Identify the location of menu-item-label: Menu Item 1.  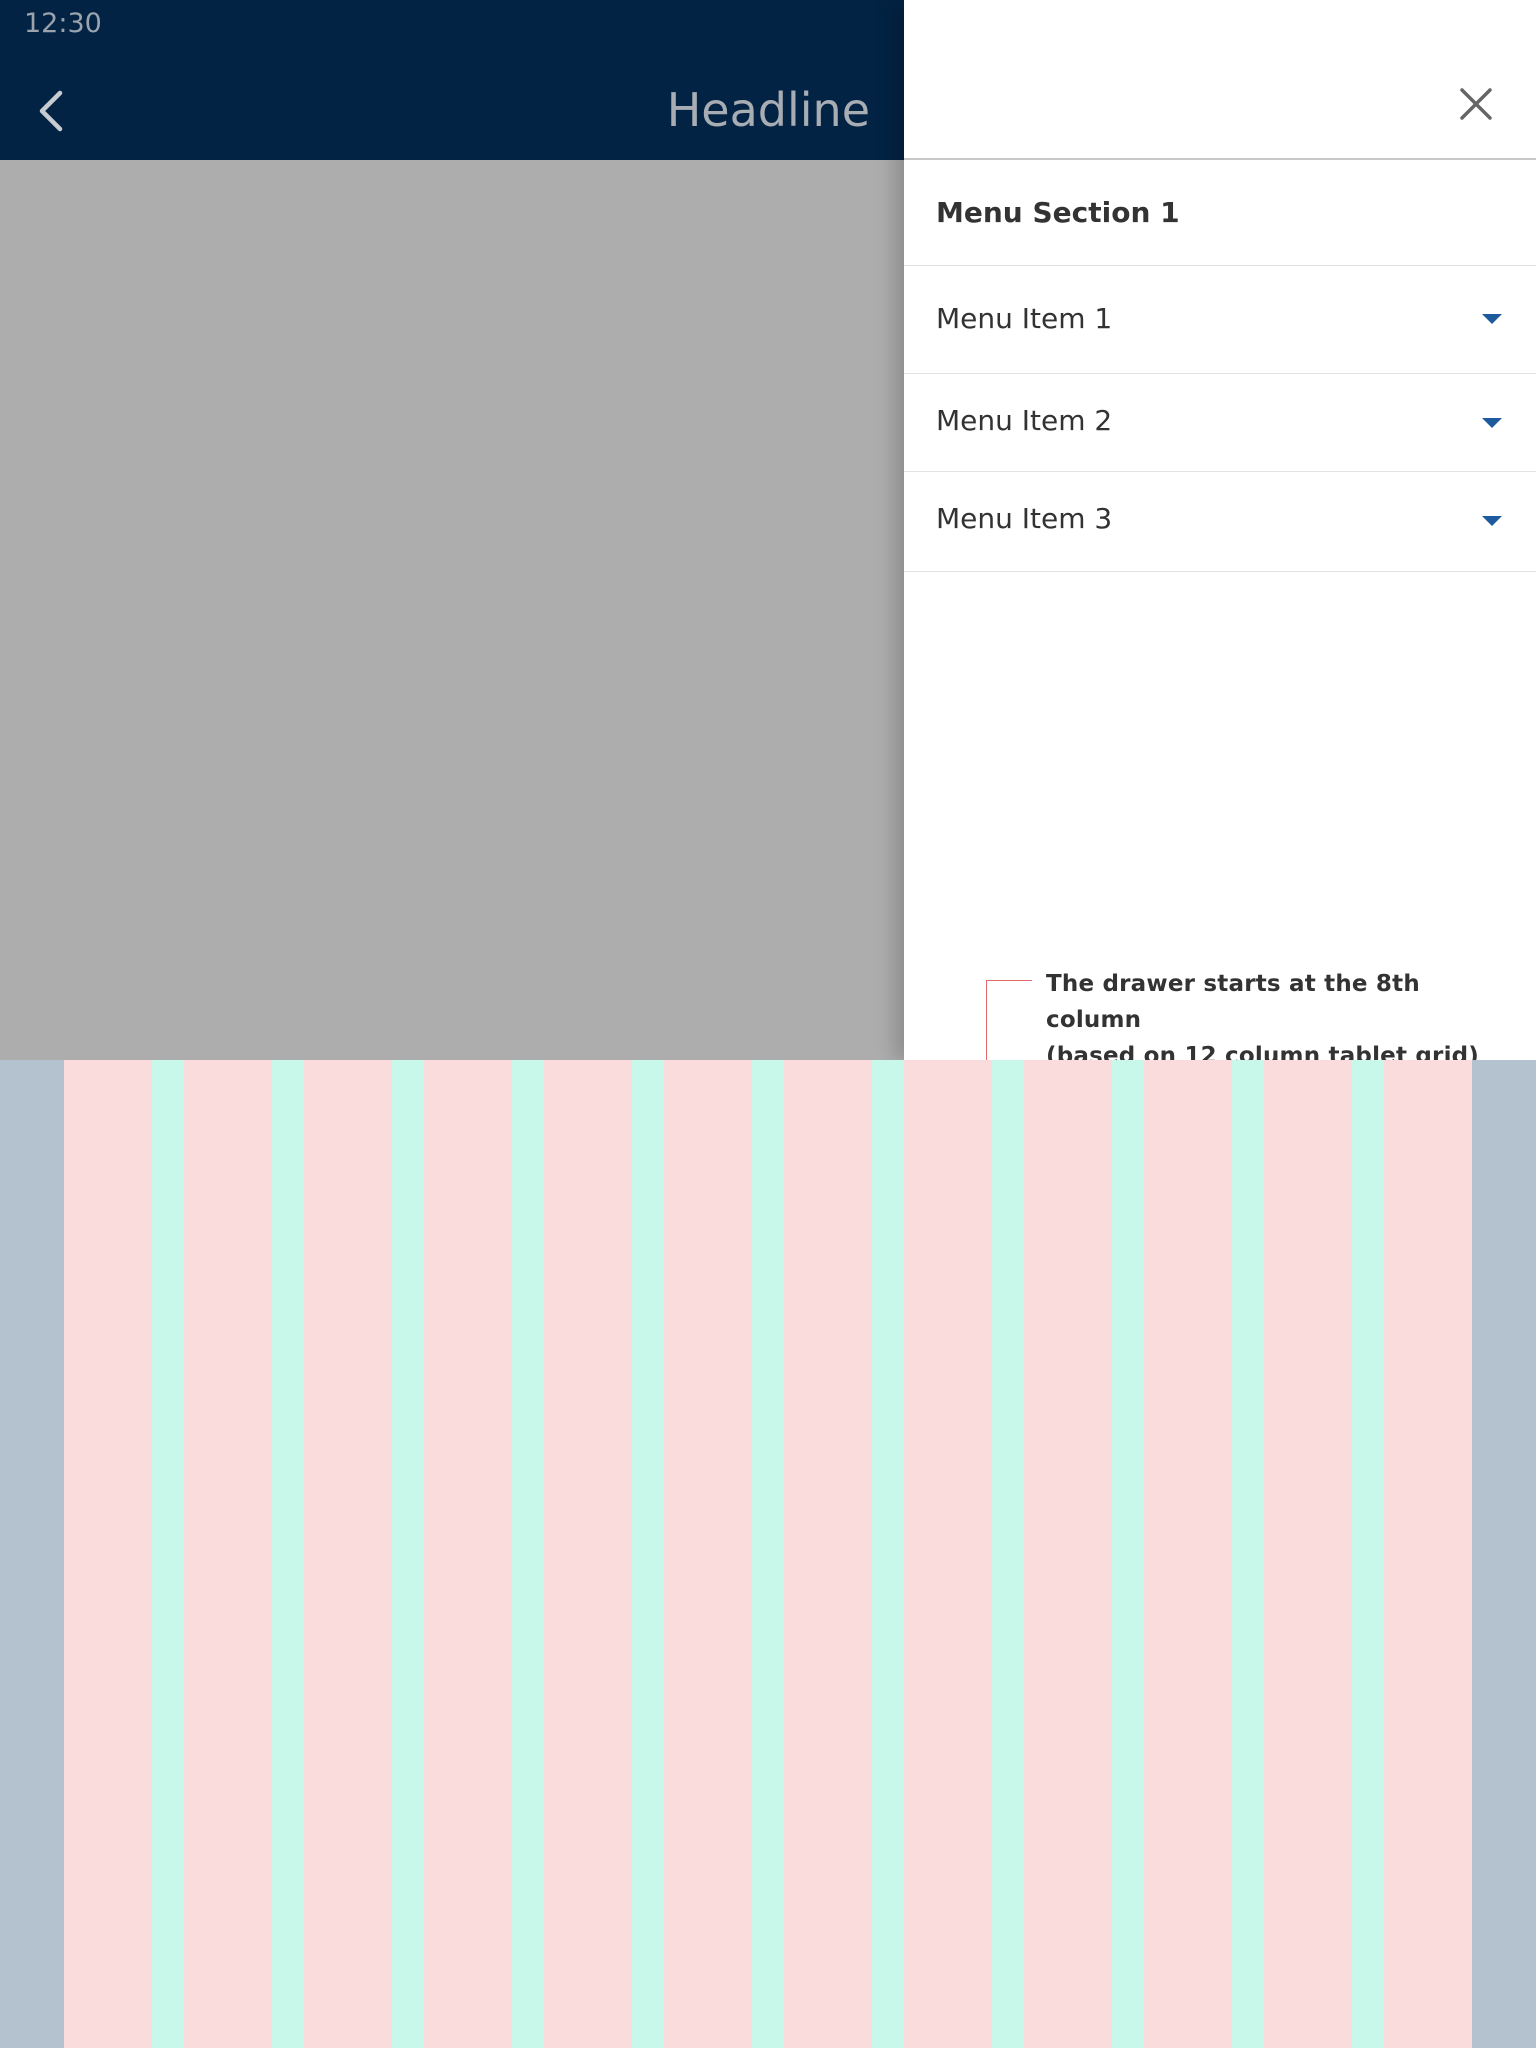
(1024, 318).